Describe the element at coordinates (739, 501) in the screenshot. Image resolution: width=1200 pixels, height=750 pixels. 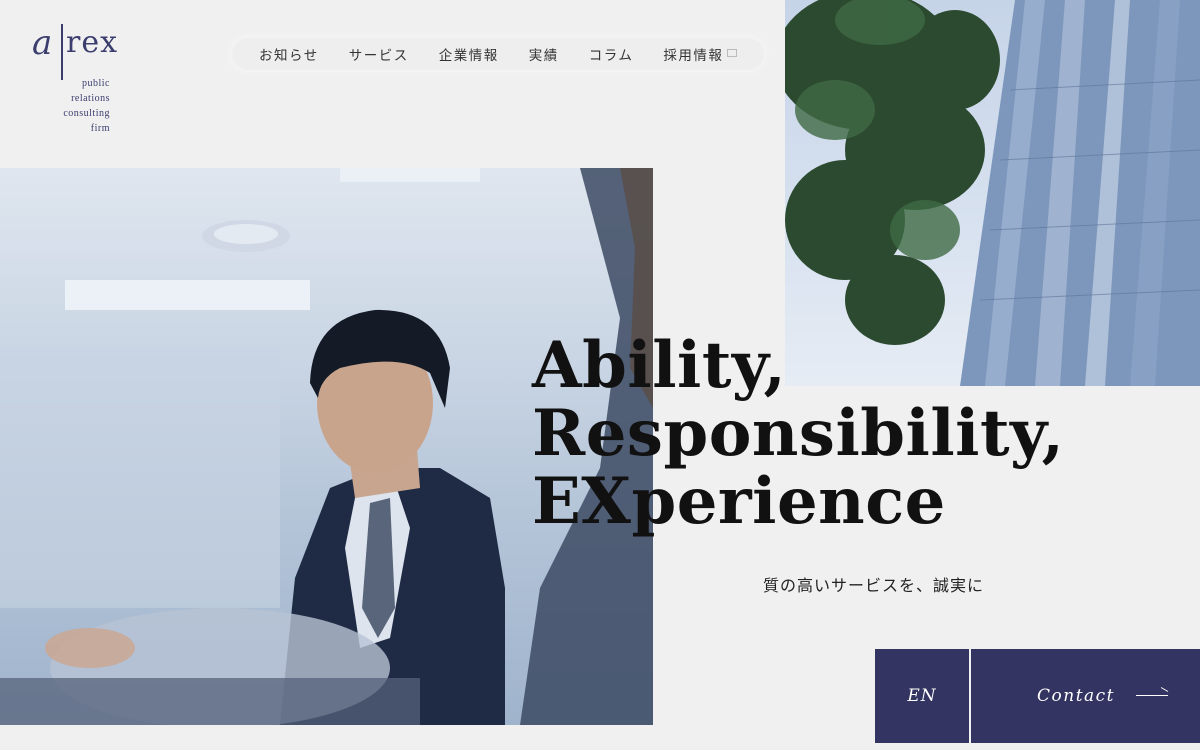
I see `hero-line-experience: EXperience` at that location.